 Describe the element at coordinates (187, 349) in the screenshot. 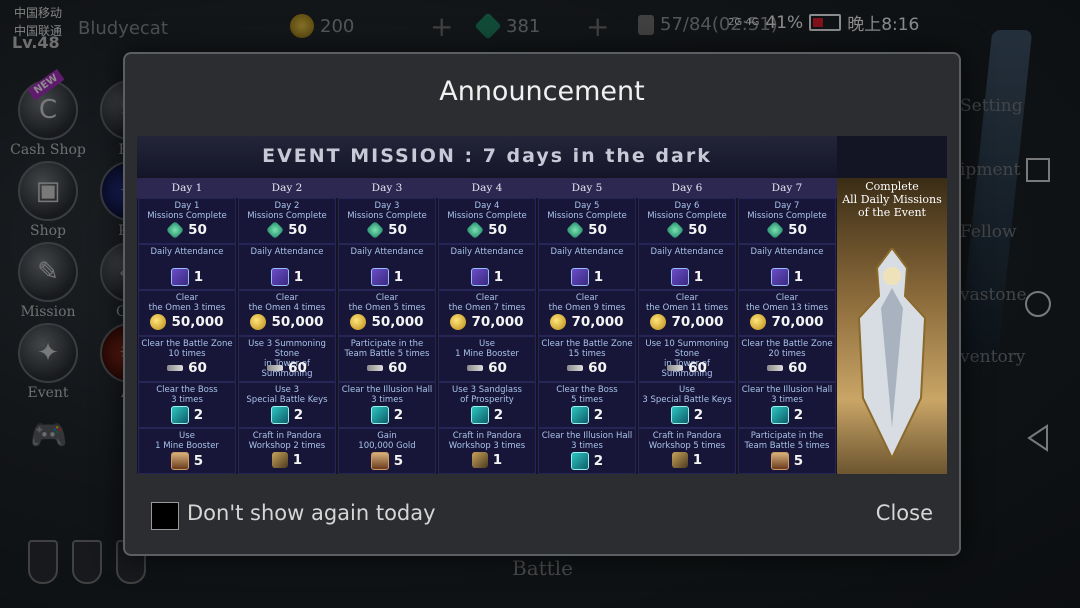

I see `mission-text: Clear the Battle Zone 10 times` at that location.